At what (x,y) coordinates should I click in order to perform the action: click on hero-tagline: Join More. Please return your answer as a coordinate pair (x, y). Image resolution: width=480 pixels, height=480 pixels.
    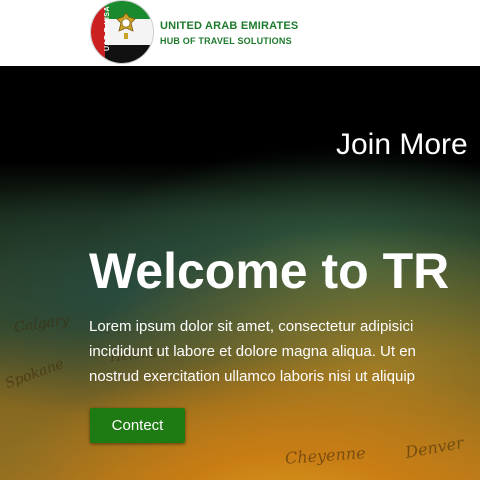
    Looking at the image, I should click on (402, 144).